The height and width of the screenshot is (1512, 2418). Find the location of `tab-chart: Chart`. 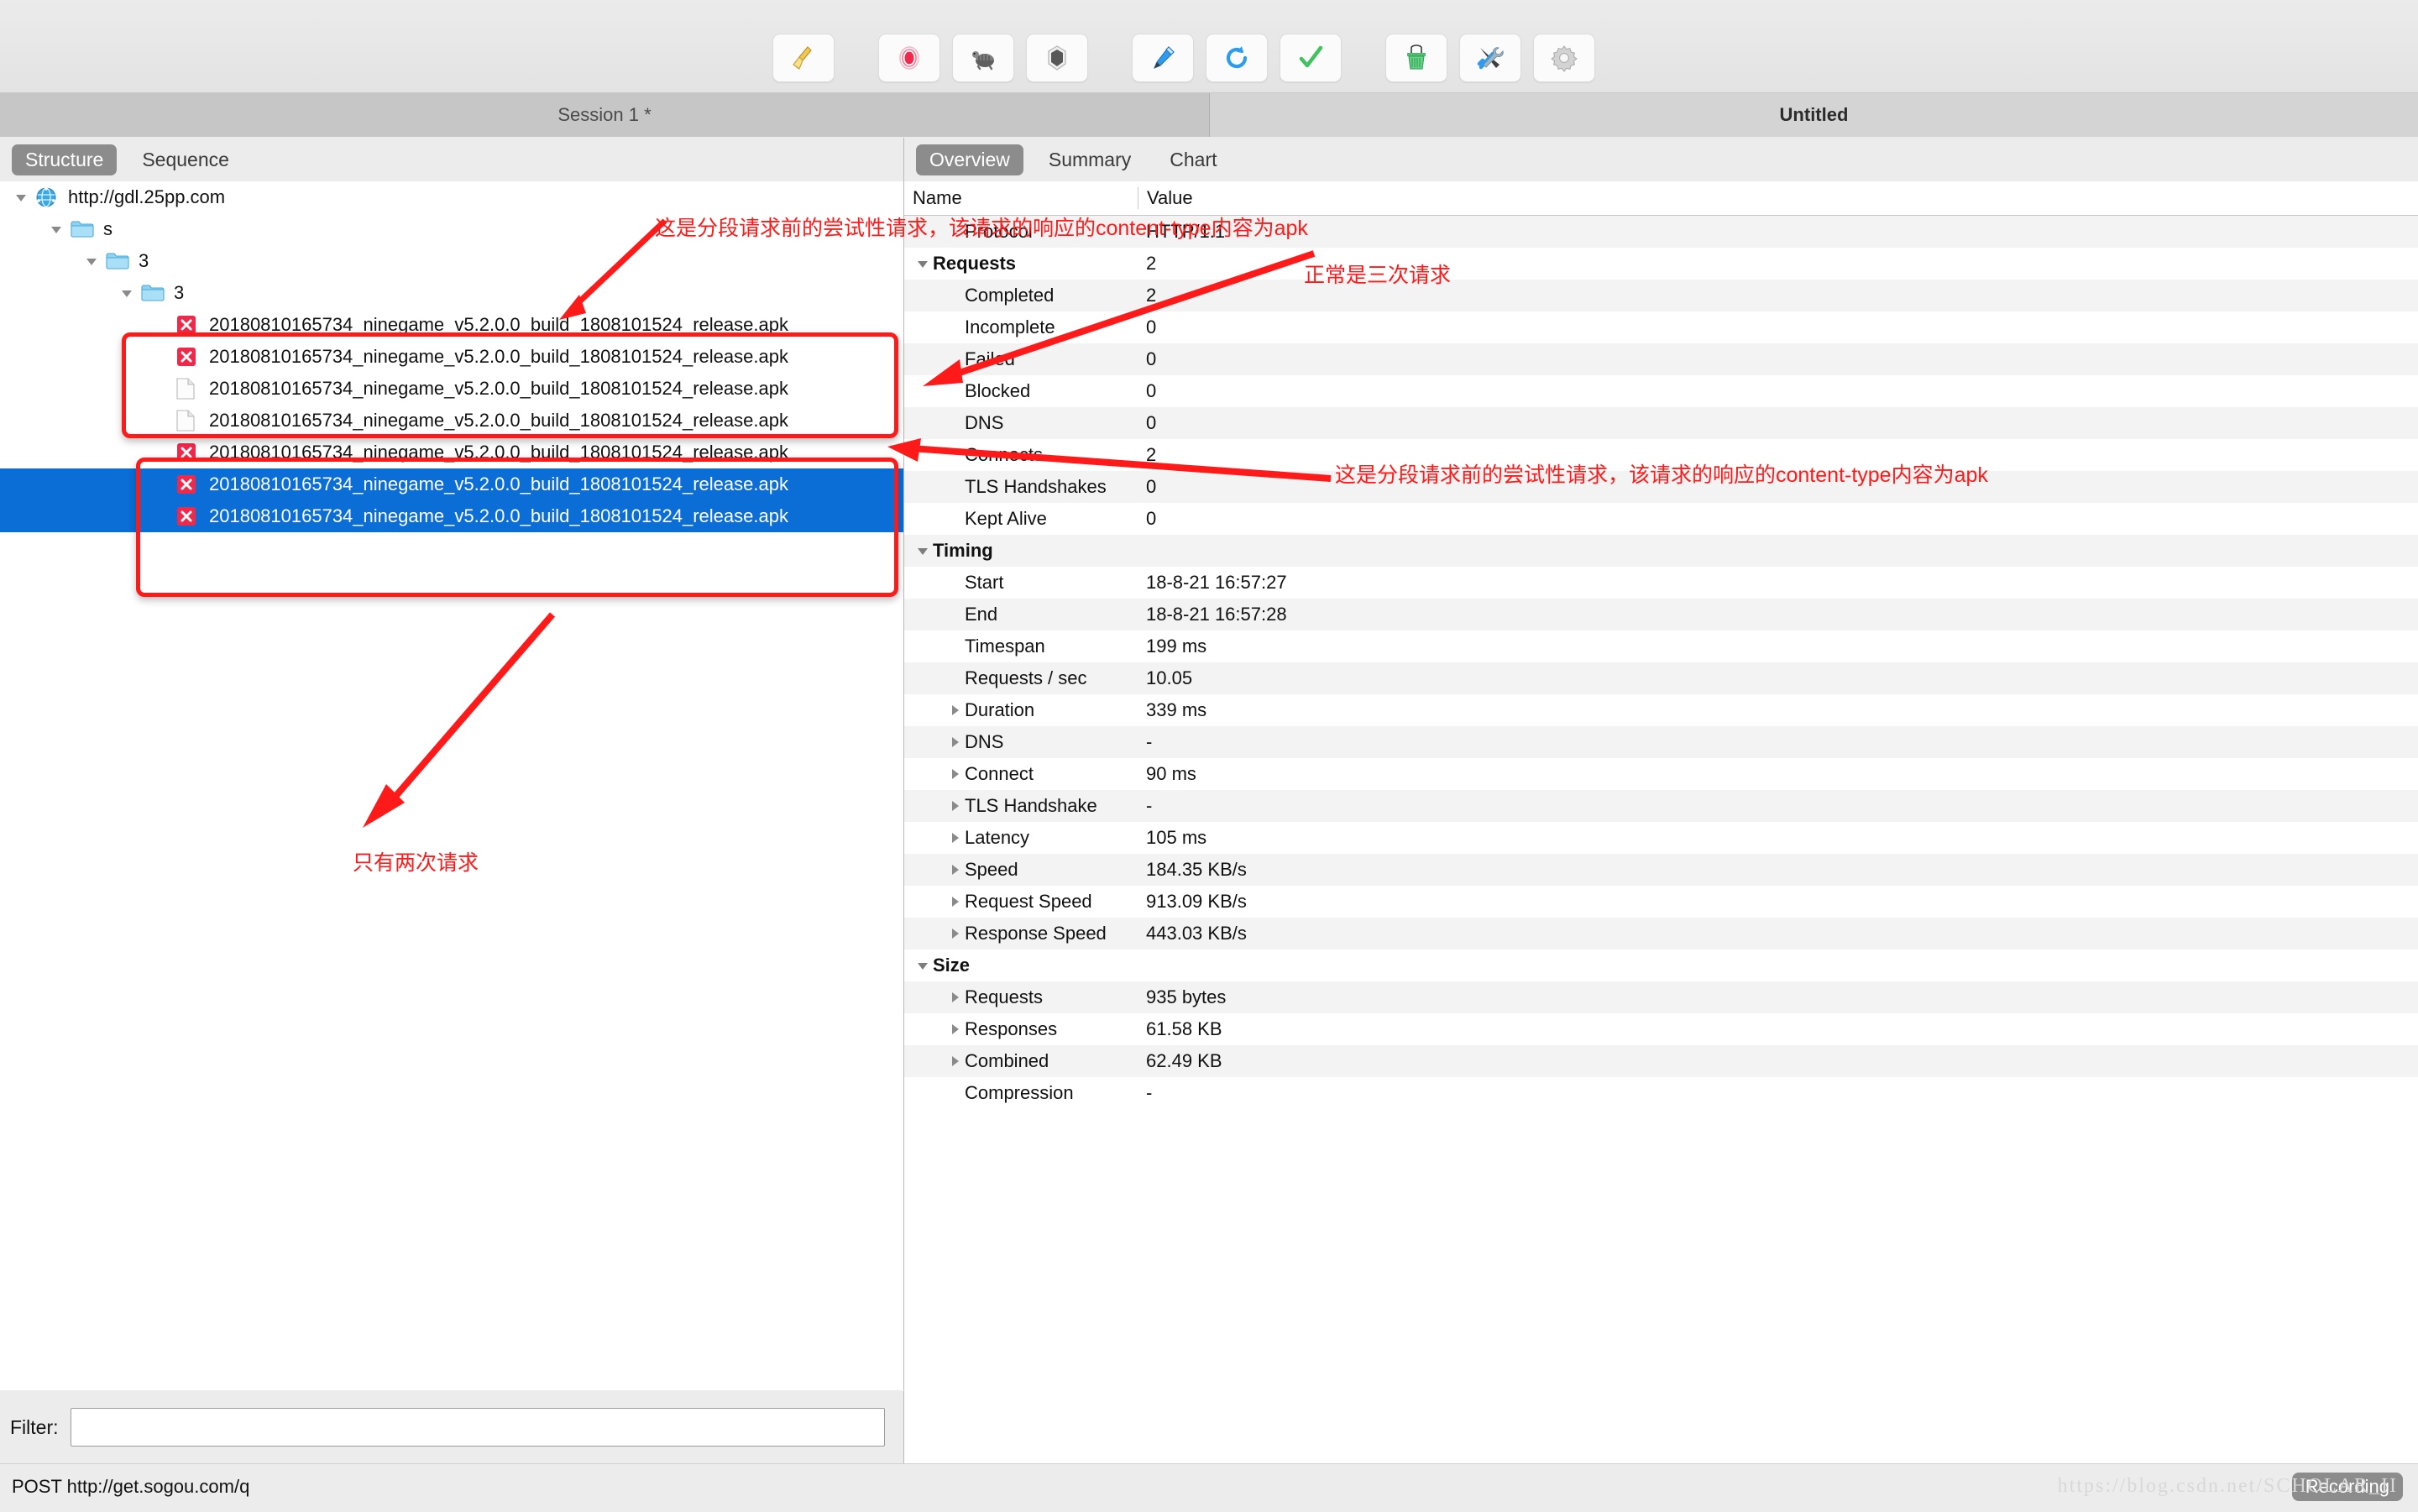

tab-chart: Chart is located at coordinates (1193, 159).